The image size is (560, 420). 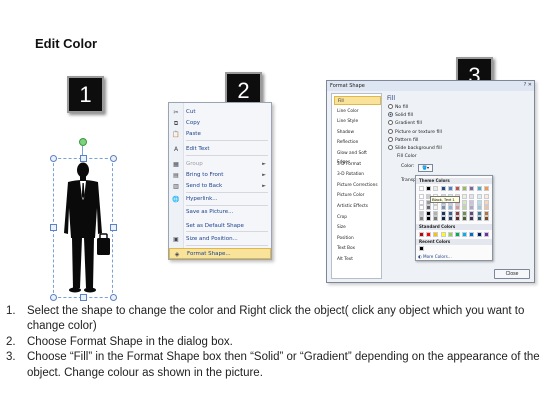 What do you see at coordinates (357, 164) in the screenshot?
I see `nav-item-3-d-format: 3-D Format` at bounding box center [357, 164].